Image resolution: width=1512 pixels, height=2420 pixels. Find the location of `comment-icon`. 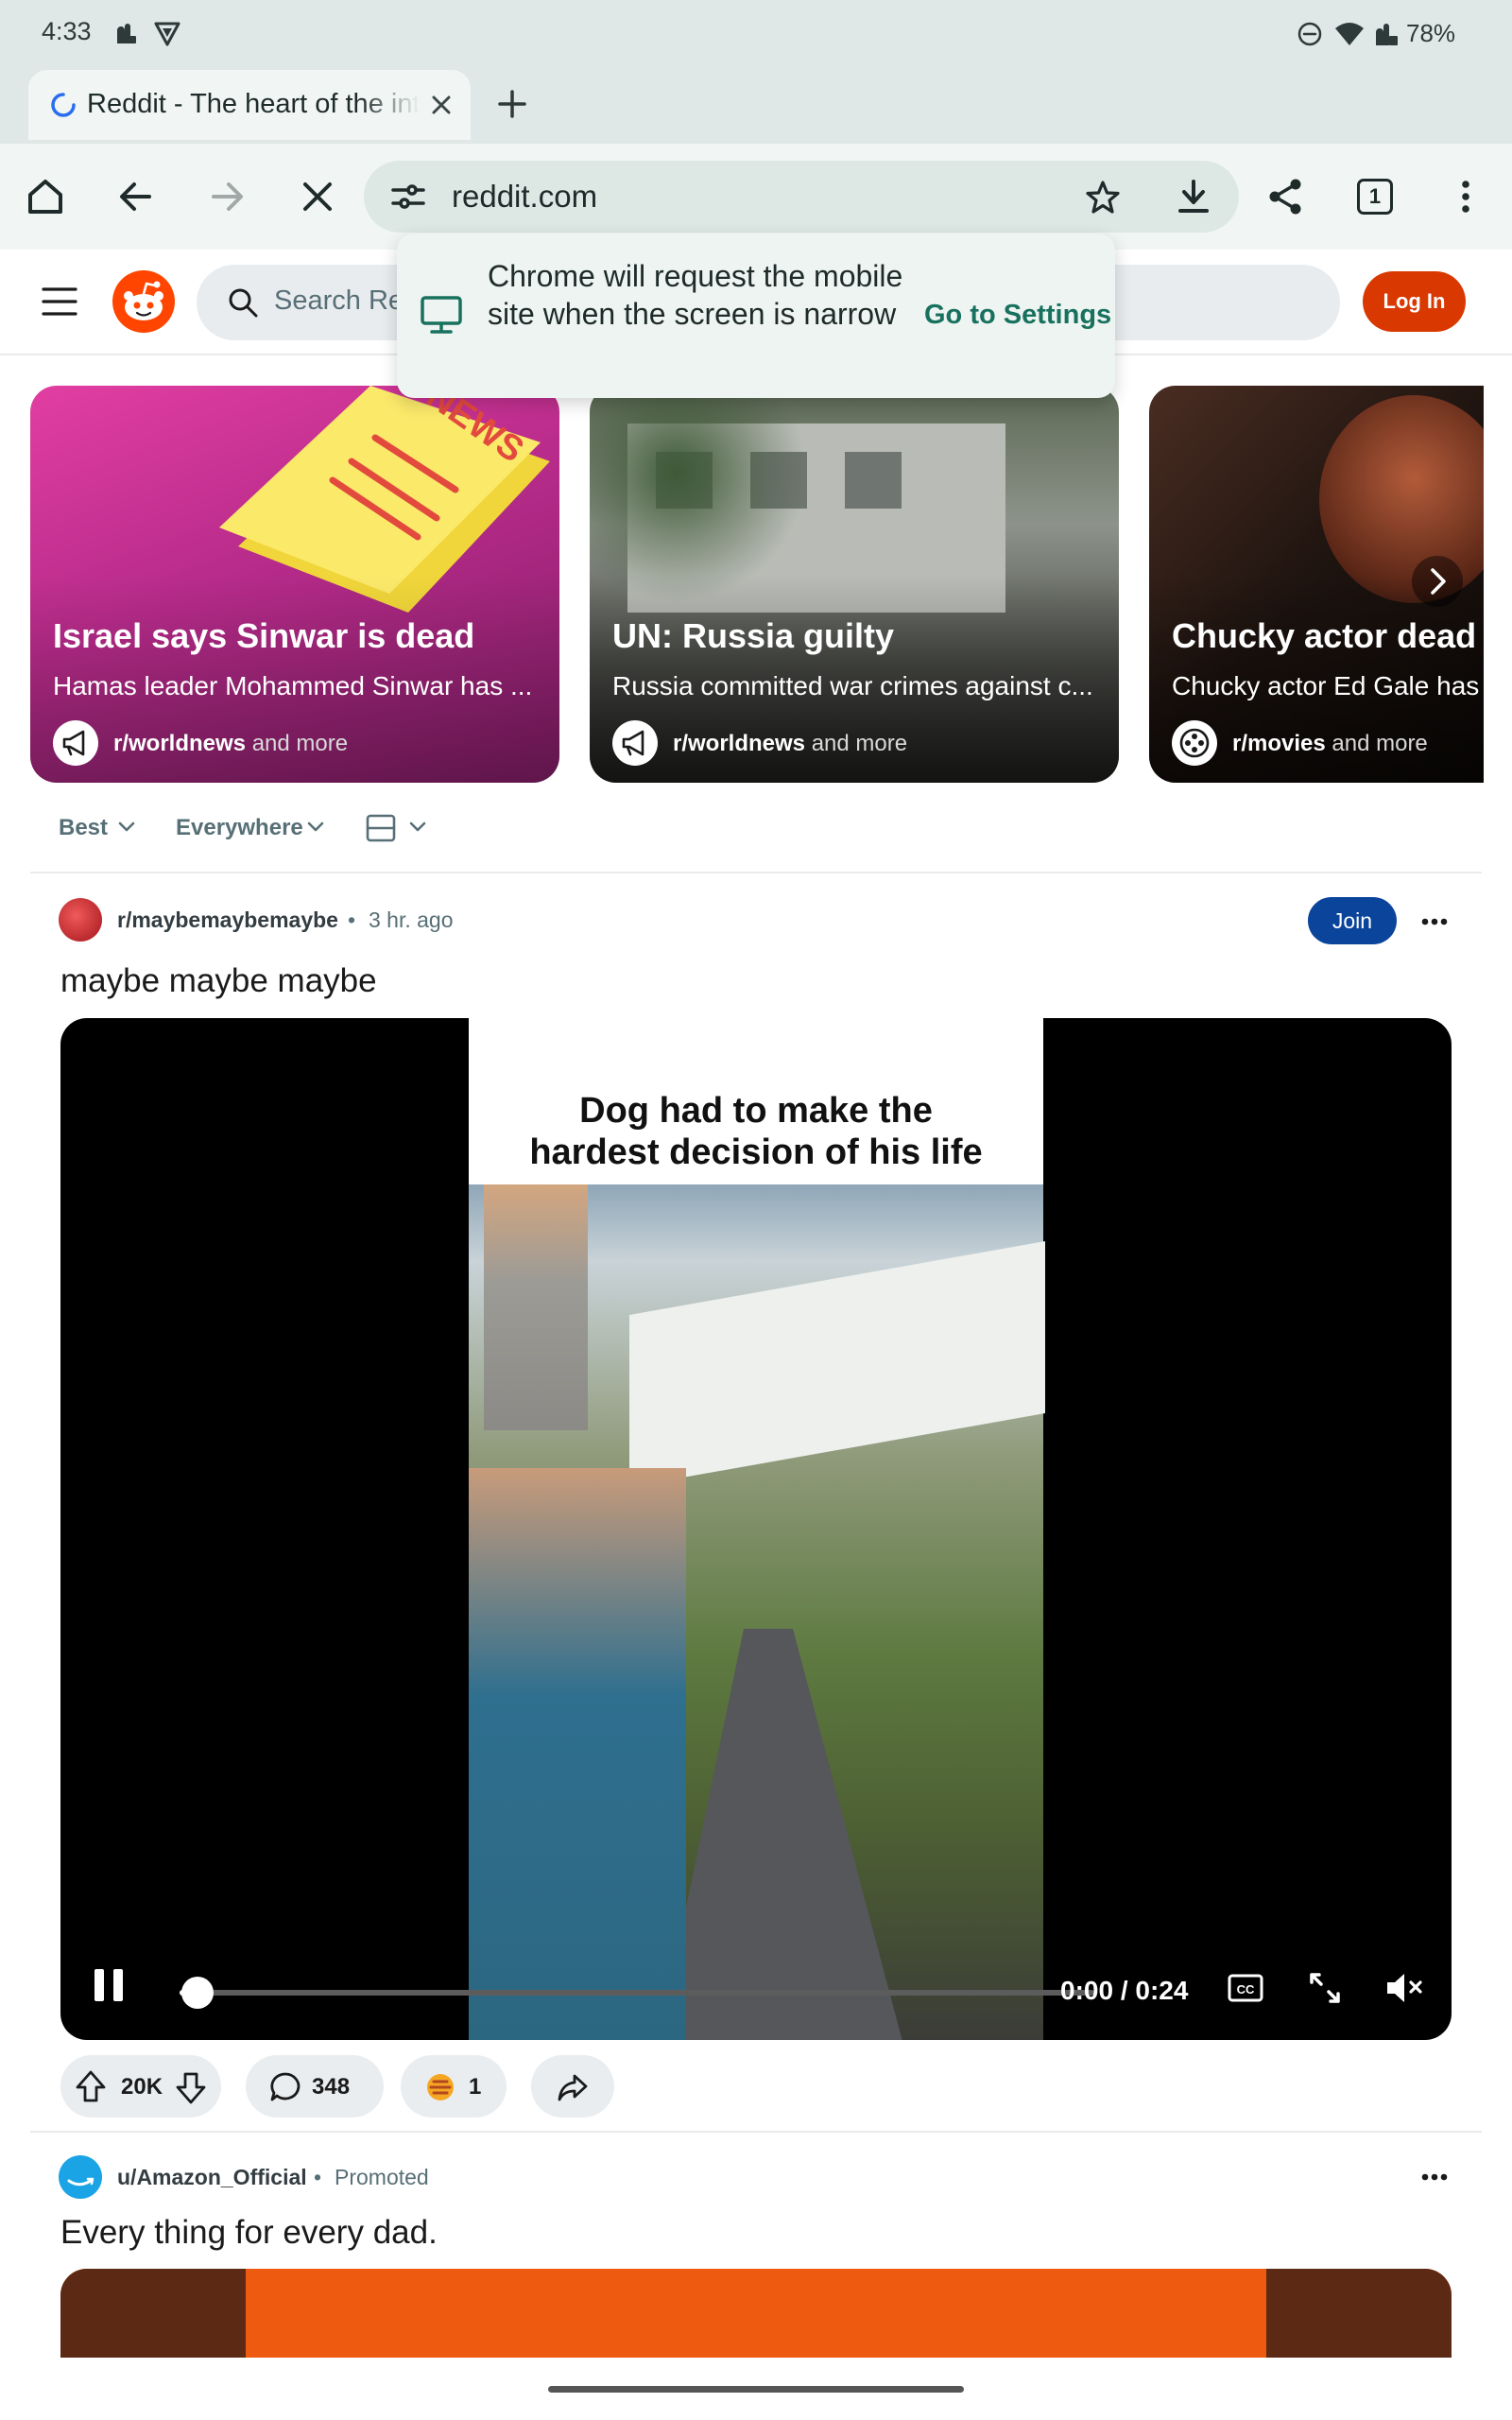

comment-icon is located at coordinates (285, 2086).